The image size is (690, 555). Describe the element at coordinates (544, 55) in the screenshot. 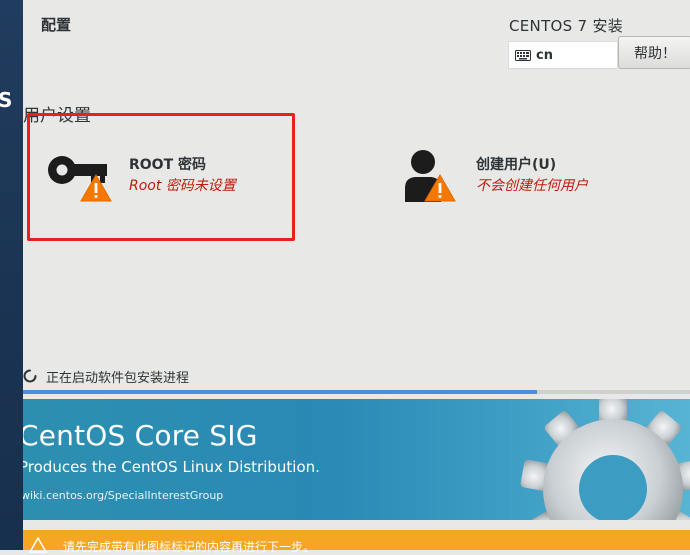

I see `keyboard-layout-value: cn` at that location.